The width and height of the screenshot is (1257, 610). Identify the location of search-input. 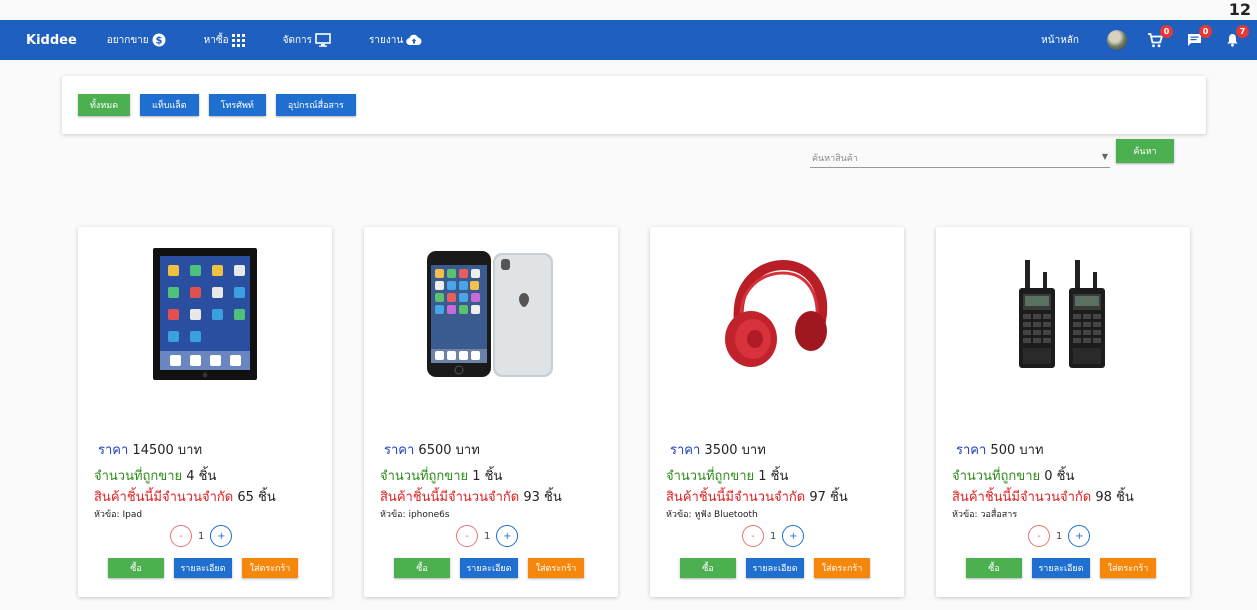
(952, 159).